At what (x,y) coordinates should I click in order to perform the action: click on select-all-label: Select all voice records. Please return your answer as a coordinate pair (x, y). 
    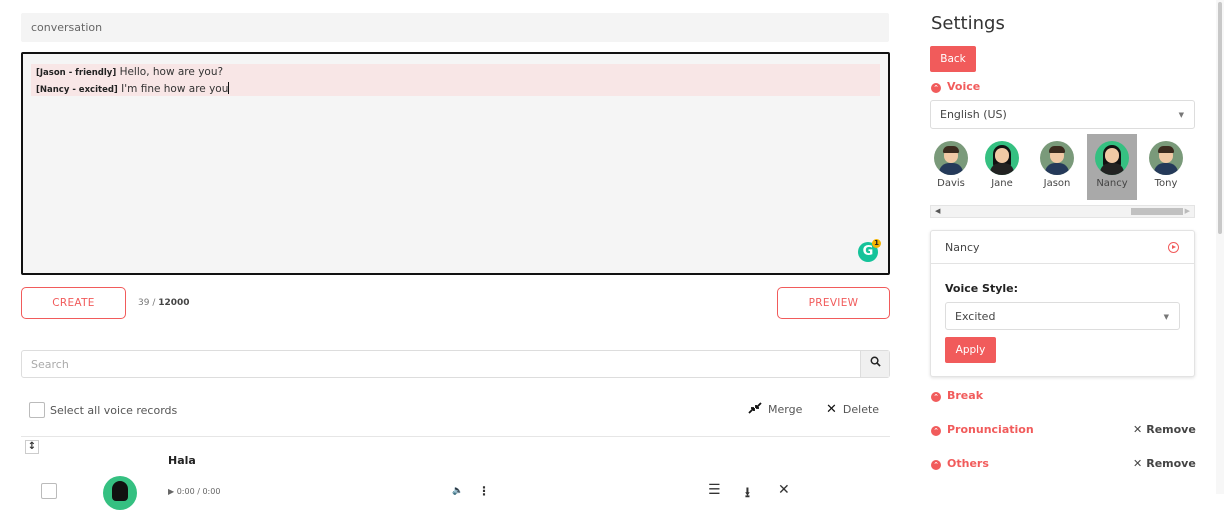
    Looking at the image, I should click on (114, 410).